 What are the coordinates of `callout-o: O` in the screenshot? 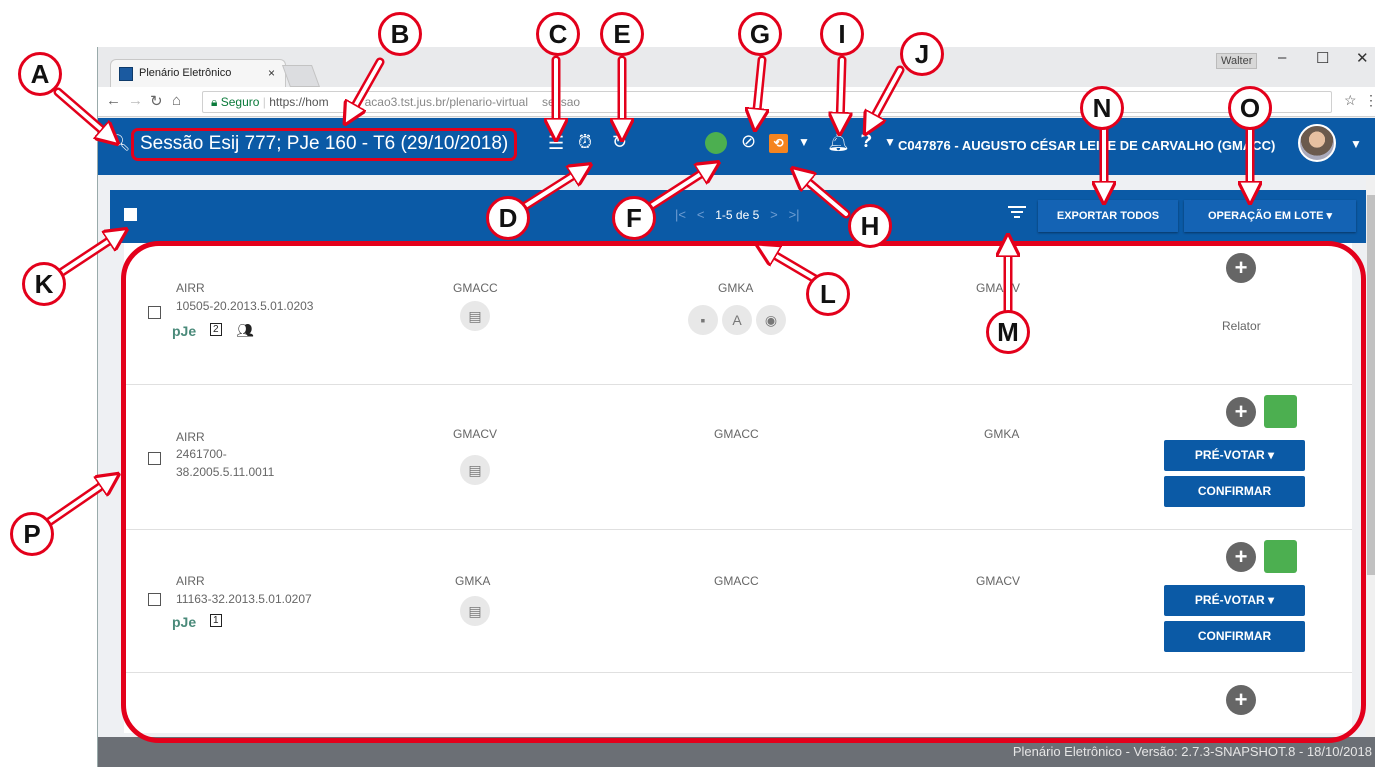 It's located at (1250, 108).